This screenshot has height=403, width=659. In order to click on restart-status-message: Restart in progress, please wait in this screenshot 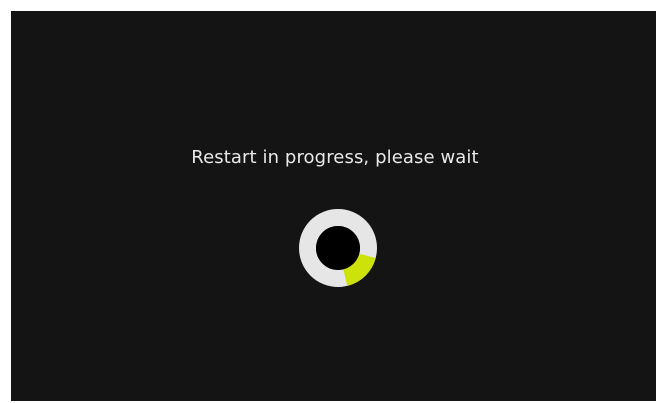, I will do `click(335, 157)`.